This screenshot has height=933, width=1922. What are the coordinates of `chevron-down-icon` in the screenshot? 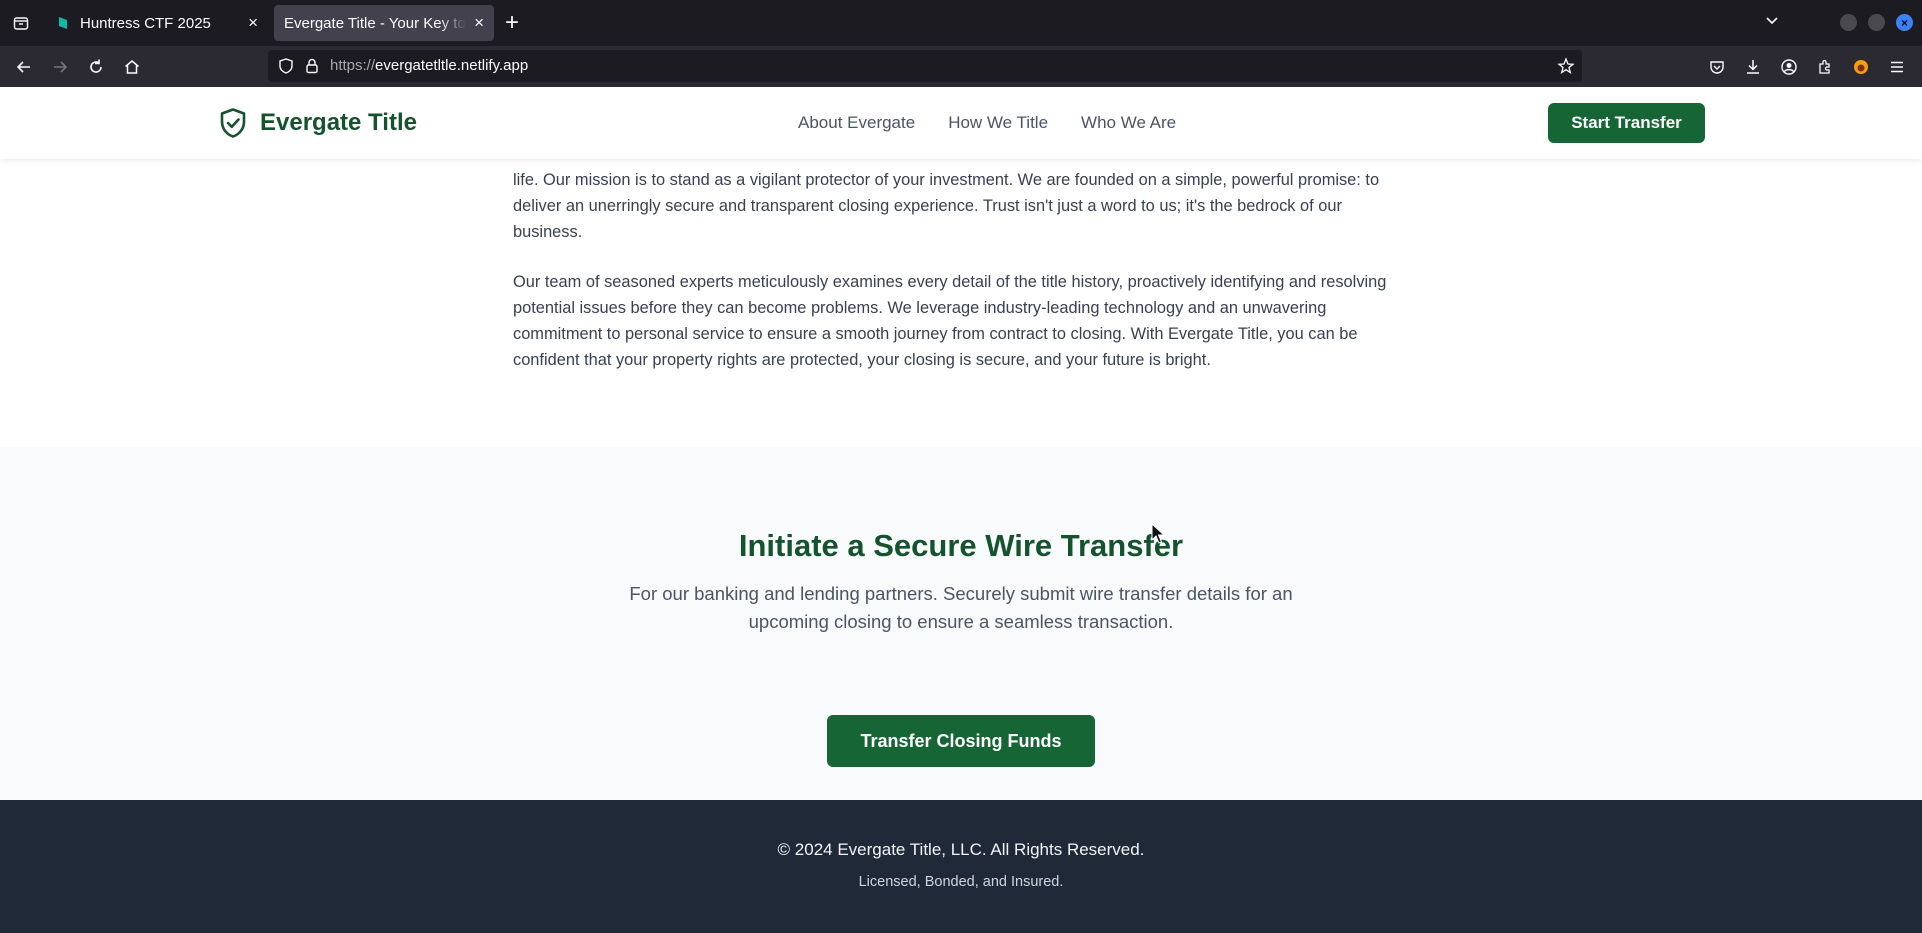 It's located at (1772, 22).